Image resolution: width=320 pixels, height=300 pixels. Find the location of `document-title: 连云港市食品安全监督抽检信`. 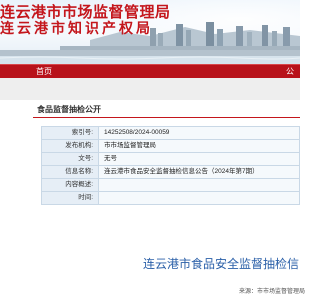

document-title: 连云港市食品安全监督抽检信 is located at coordinates (221, 264).